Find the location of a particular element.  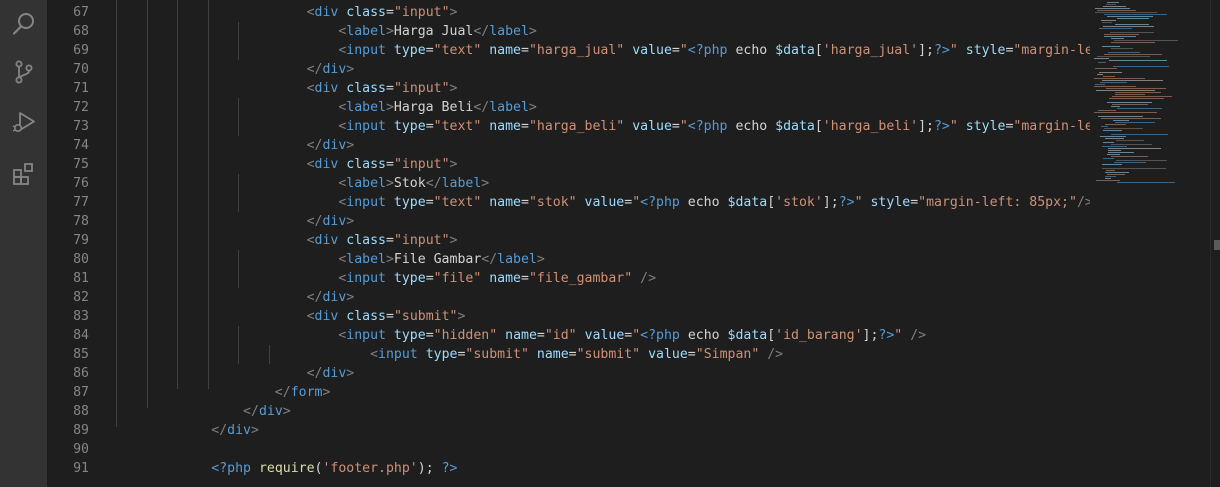

code-line: 82 </div> is located at coordinates (568, 297).